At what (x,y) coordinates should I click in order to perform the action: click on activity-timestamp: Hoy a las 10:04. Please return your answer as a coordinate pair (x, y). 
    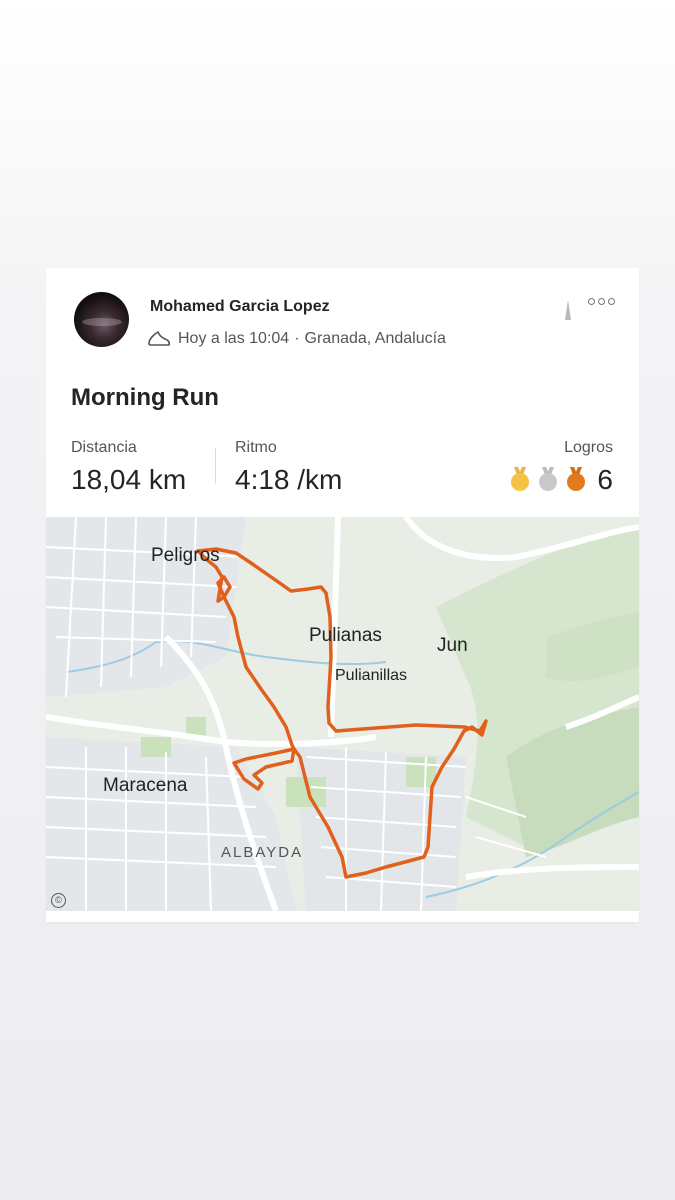
    Looking at the image, I should click on (234, 338).